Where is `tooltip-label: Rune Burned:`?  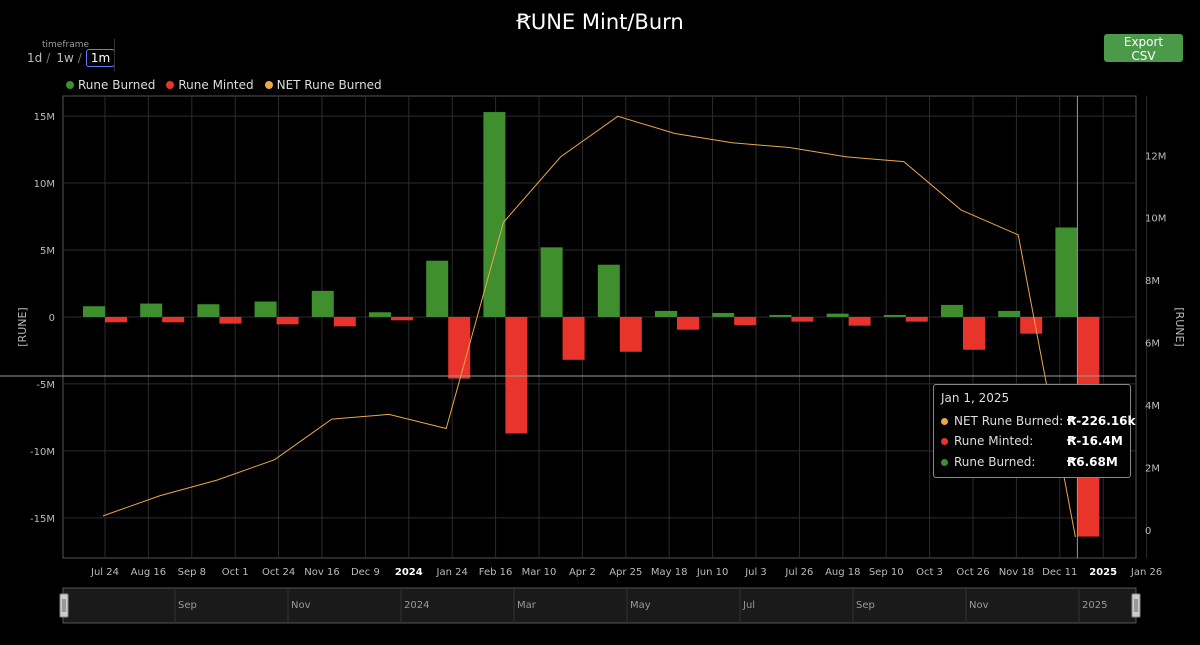 tooltip-label: Rune Burned: is located at coordinates (995, 462).